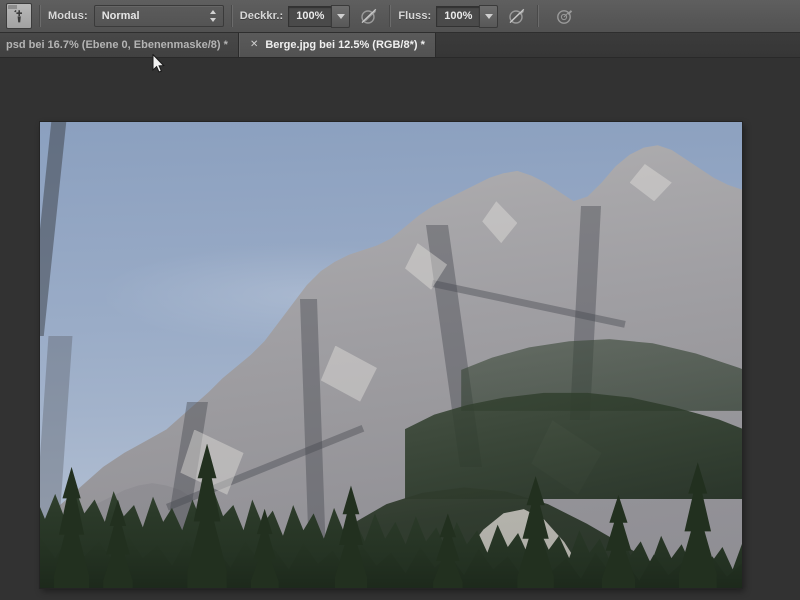 The width and height of the screenshot is (800, 600). Describe the element at coordinates (345, 45) in the screenshot. I see `tab-label: Berge.jpg bei 12.5% (RGB/8*) *` at that location.